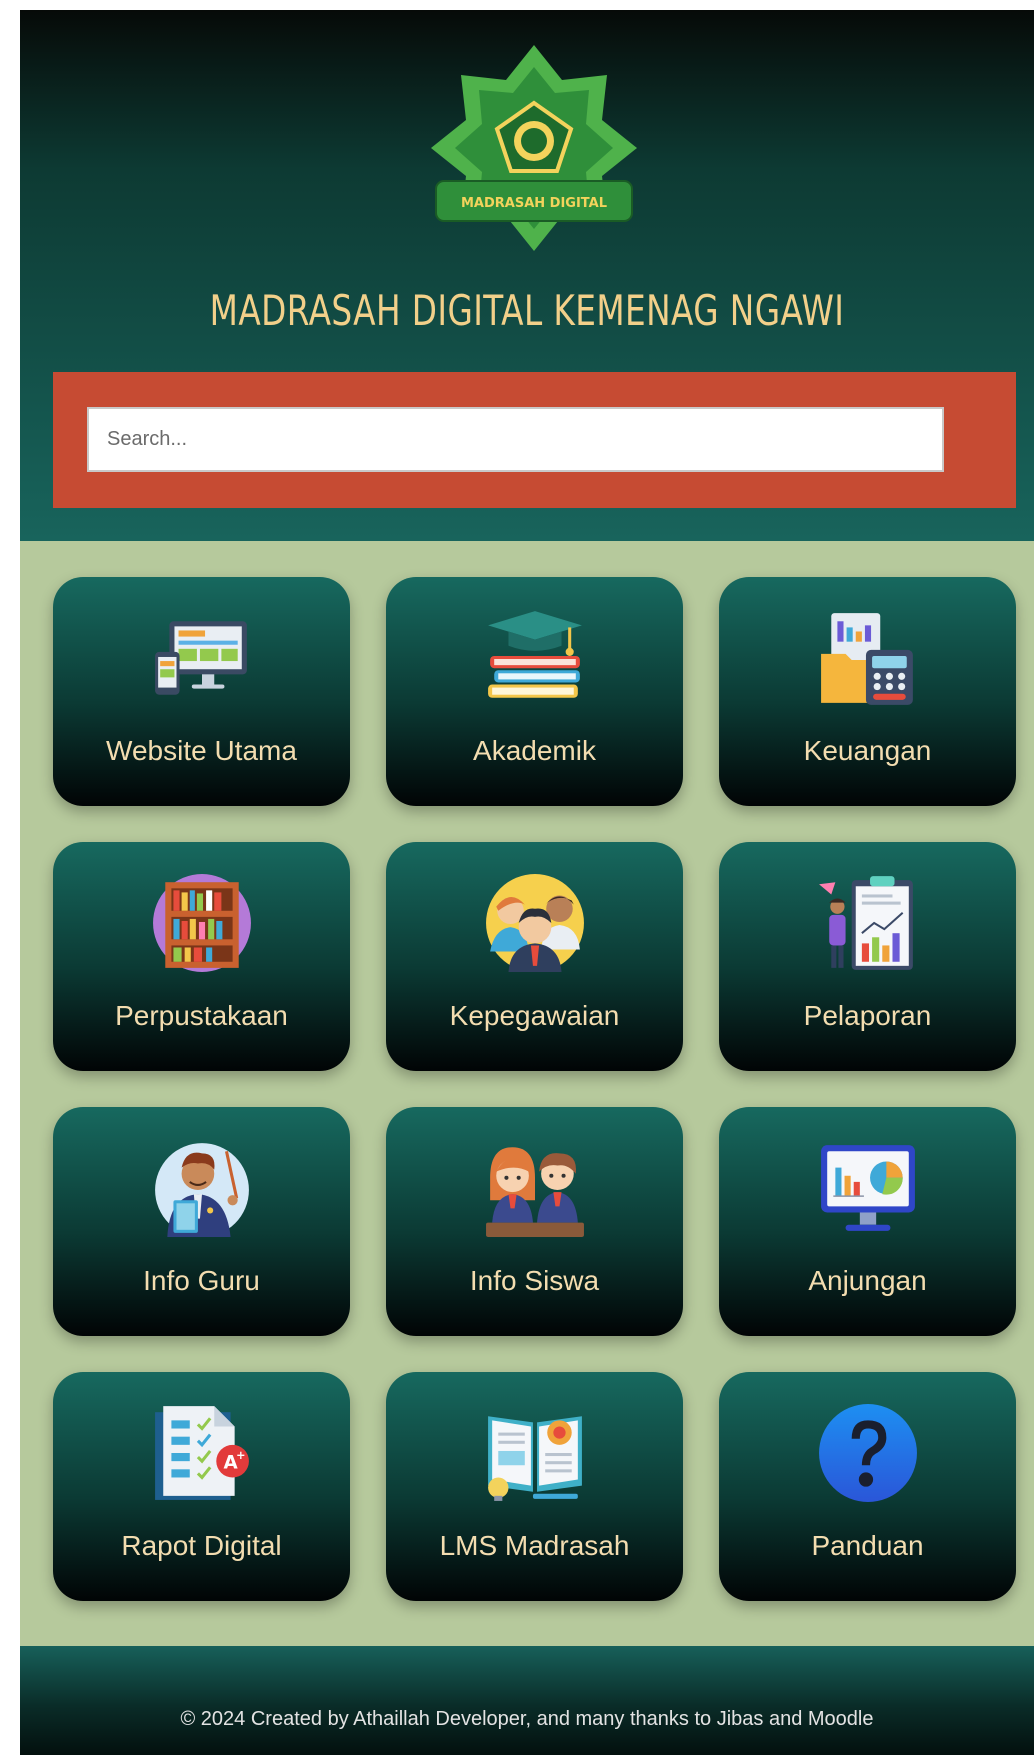  I want to click on finance-calculator-icon, so click(867, 659).